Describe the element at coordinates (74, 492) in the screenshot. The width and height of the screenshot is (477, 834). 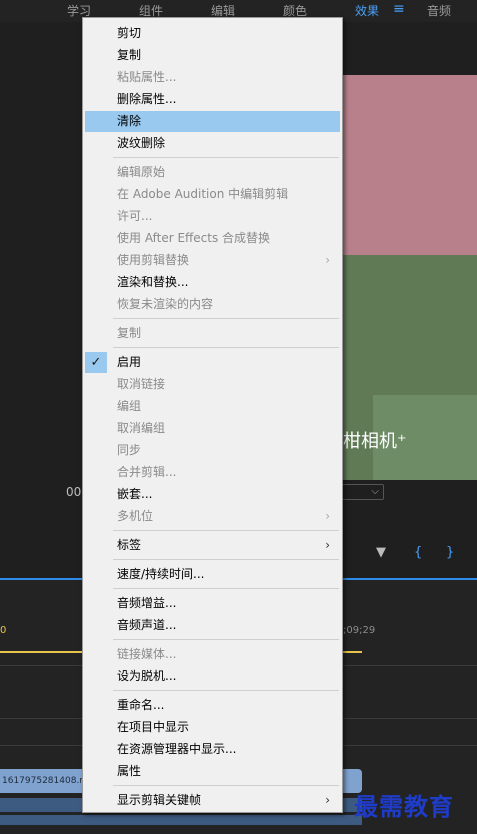
I see `monitor-timecode: 00` at that location.